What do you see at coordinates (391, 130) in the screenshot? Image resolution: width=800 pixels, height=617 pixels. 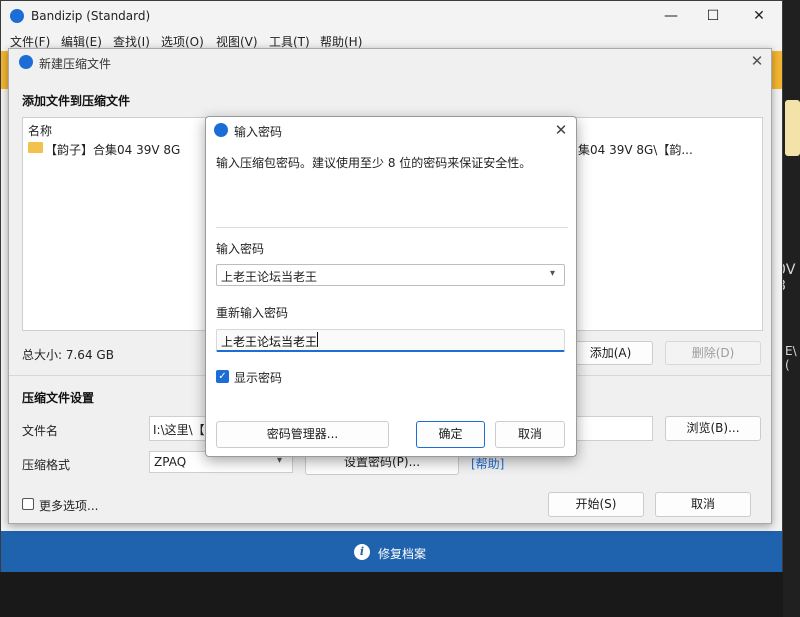 I see `dialog-titlebar: 输入密码 ✕` at bounding box center [391, 130].